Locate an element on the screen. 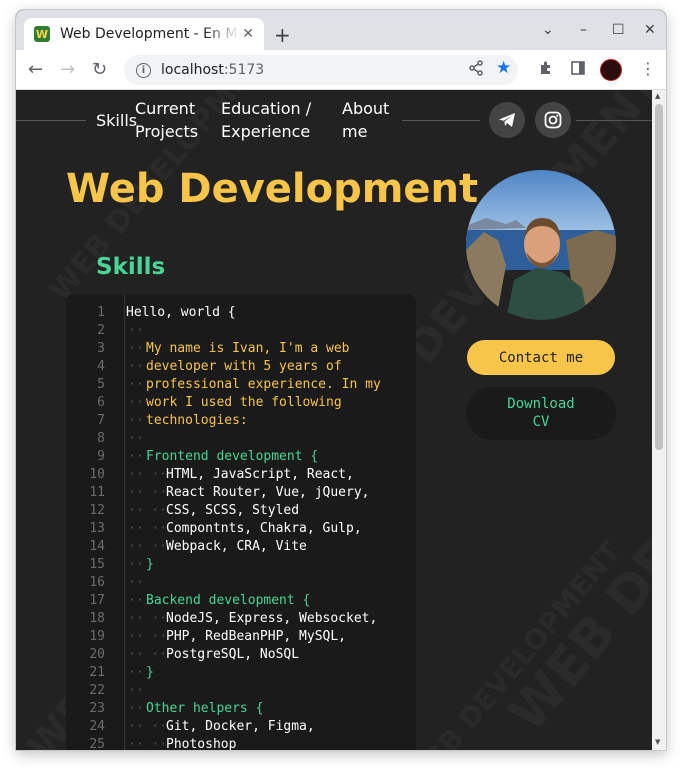 This screenshot has width=682, height=783. line-number: 17 is located at coordinates (97, 600).